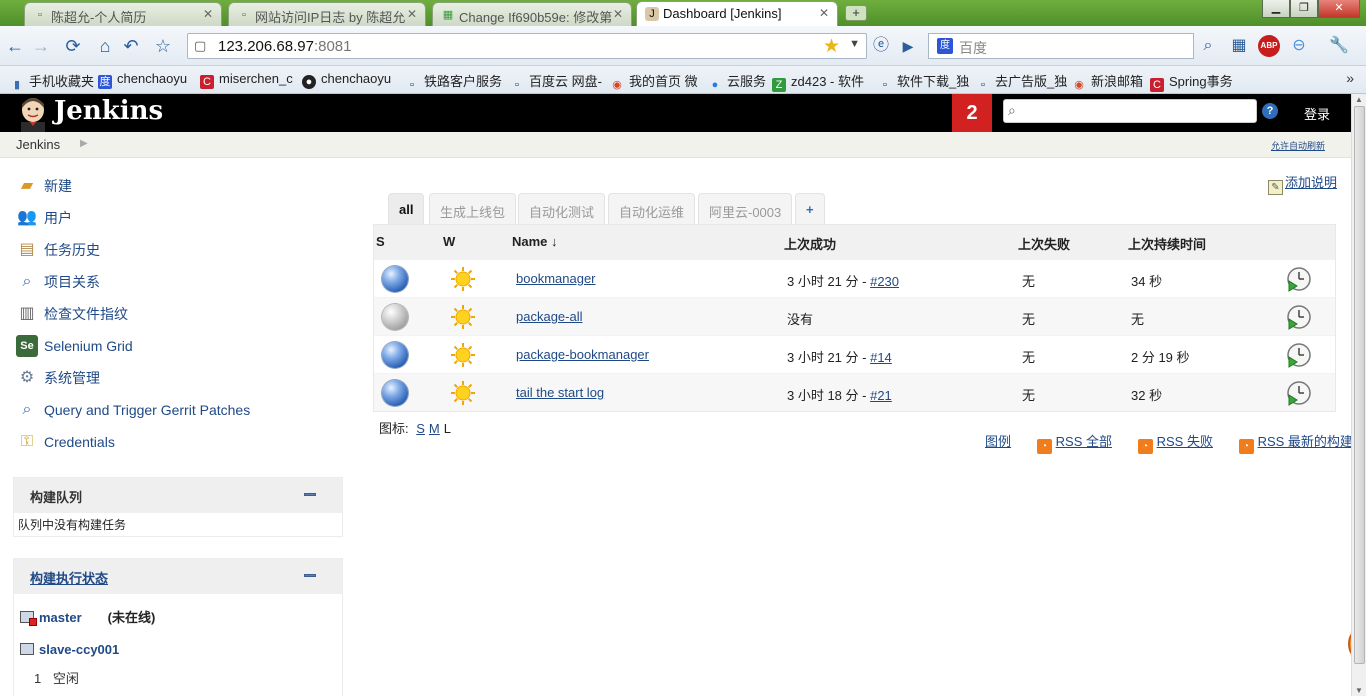 The image size is (1366, 696). I want to click on url-text: 123.206.68.97:8081, so click(284, 46).